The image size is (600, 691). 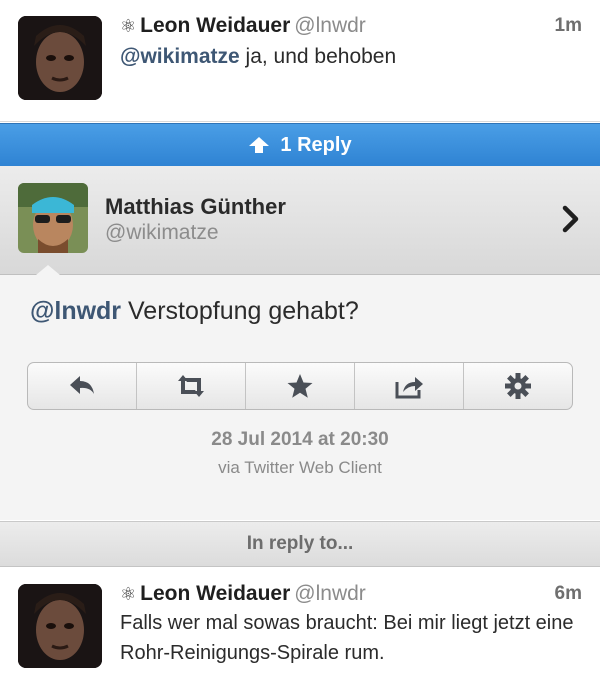 What do you see at coordinates (60, 626) in the screenshot?
I see `avatar-leon-parent` at bounding box center [60, 626].